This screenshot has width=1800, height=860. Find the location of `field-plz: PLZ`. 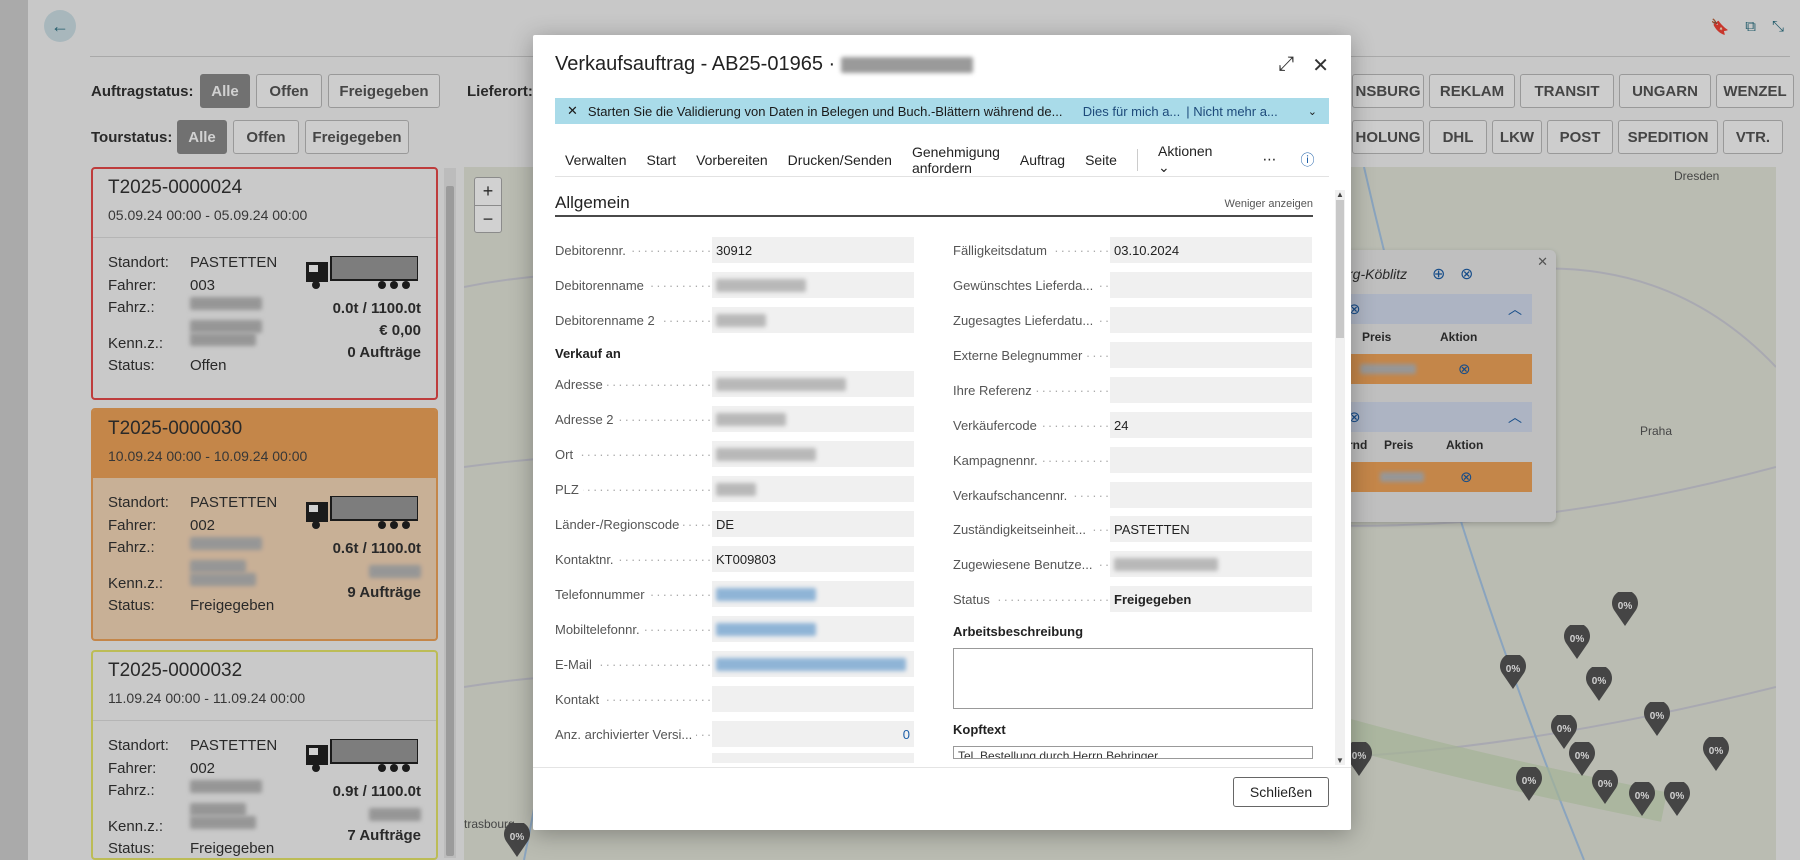

field-plz: PLZ is located at coordinates (734, 489).